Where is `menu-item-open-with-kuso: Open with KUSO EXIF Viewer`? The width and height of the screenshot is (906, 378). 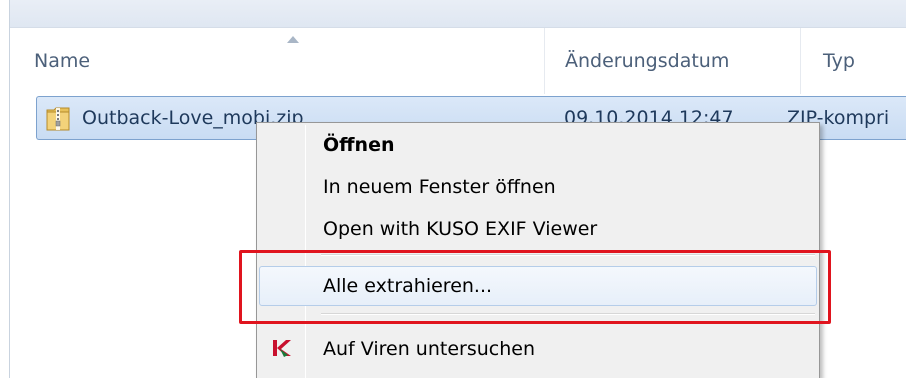
menu-item-open-with-kuso: Open with KUSO EXIF Viewer is located at coordinates (538, 229).